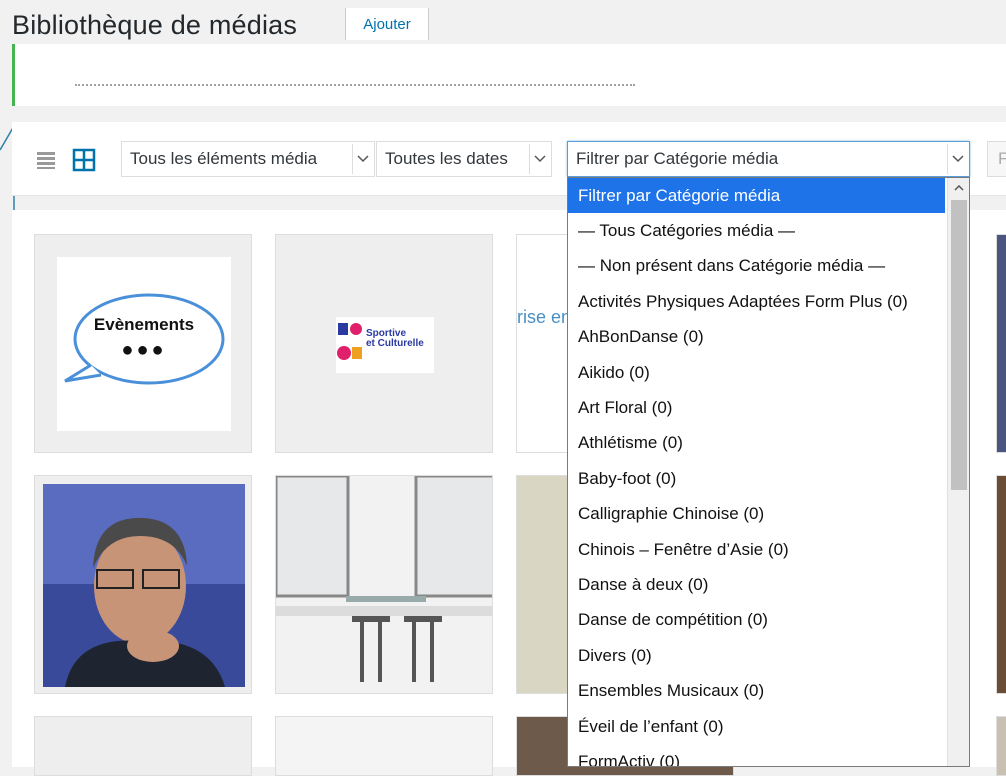 The width and height of the screenshot is (1006, 776). I want to click on room-photo, so click(384, 584).